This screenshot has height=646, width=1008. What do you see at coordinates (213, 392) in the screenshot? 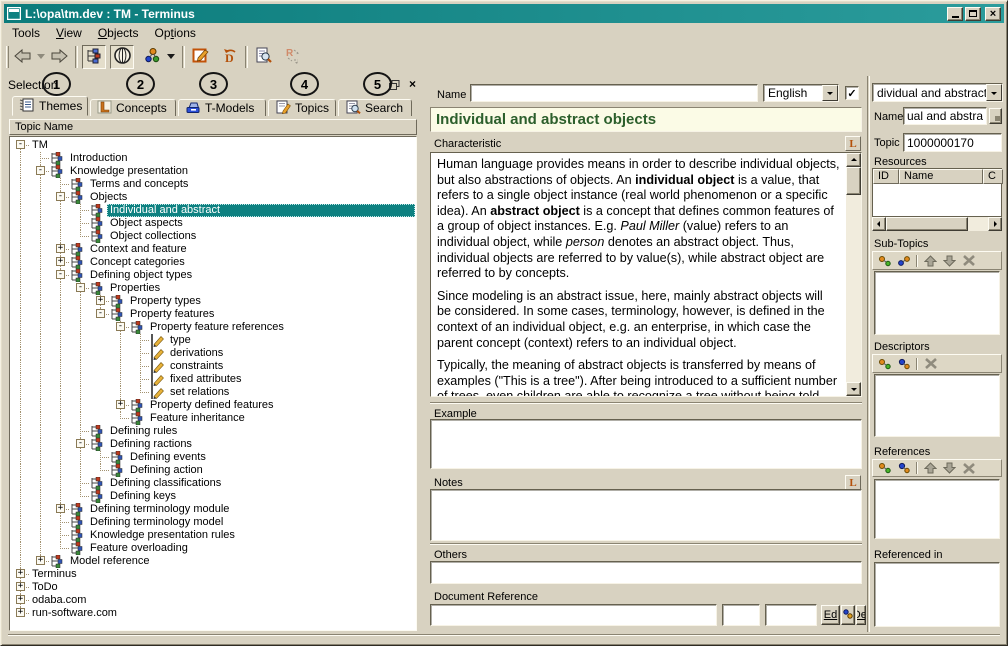
I see `tree-item: set relations` at bounding box center [213, 392].